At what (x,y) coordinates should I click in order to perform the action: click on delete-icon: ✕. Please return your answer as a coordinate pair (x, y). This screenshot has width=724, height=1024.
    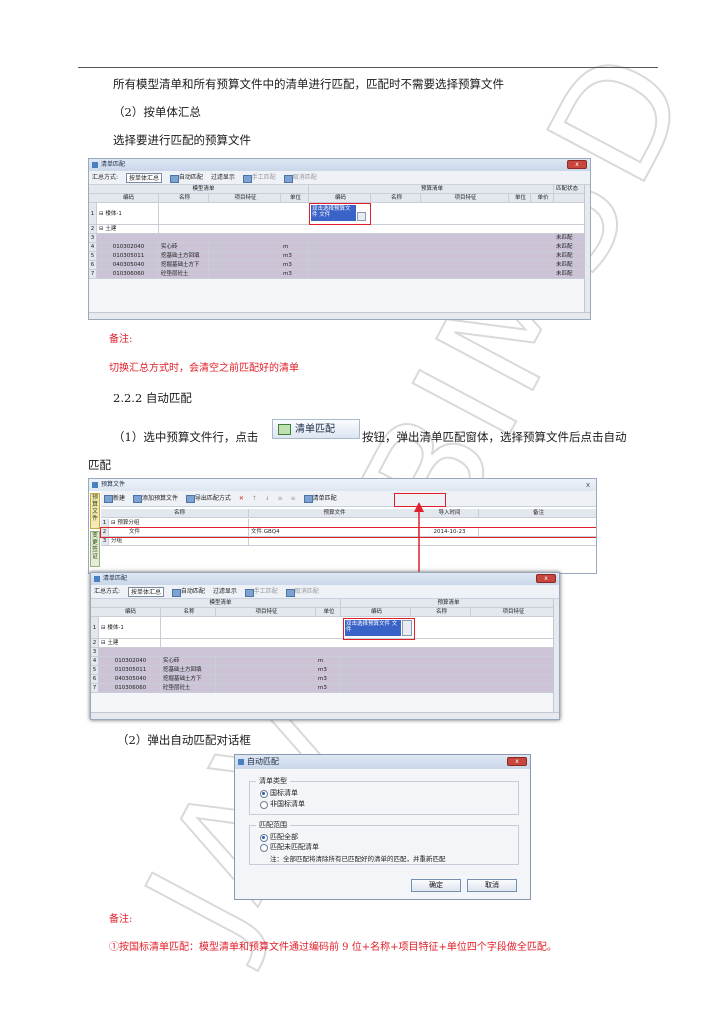
    Looking at the image, I should click on (241, 499).